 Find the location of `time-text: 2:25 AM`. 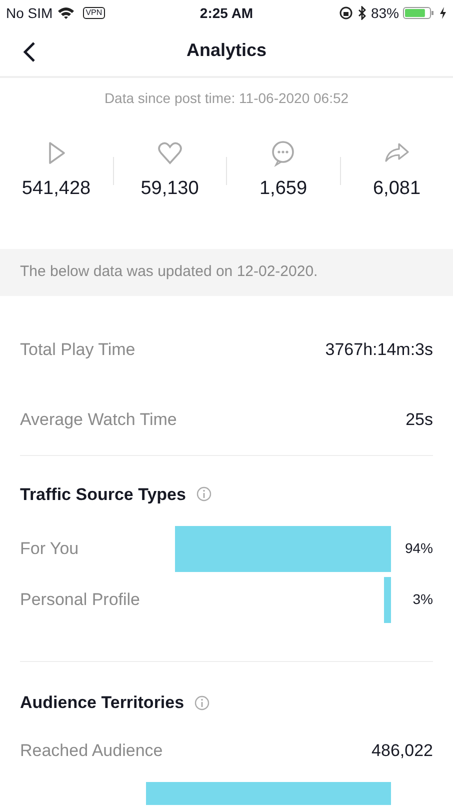

time-text: 2:25 AM is located at coordinates (227, 13).